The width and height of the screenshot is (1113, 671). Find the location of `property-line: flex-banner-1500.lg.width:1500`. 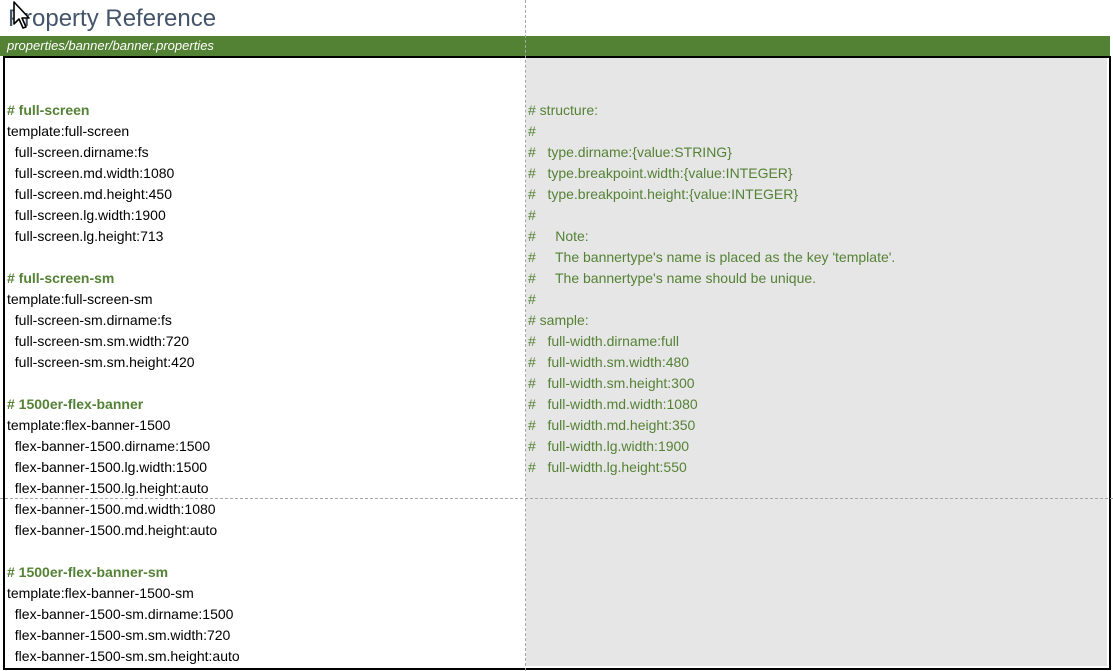

property-line: flex-banner-1500.lg.width:1500 is located at coordinates (107, 467).